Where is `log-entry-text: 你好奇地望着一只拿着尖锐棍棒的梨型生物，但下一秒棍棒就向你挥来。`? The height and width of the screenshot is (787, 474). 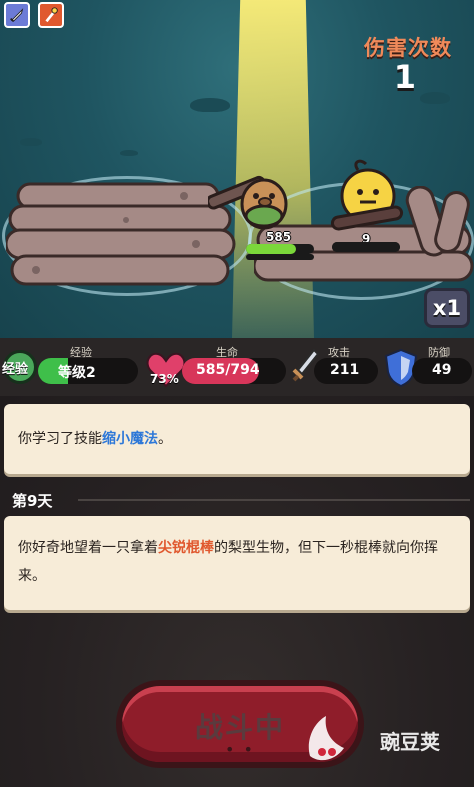 log-entry-text: 你好奇地望着一只拿着尖锐棍棒的梨型生物，但下一秒棍棒就向你挥来。 is located at coordinates (237, 553).